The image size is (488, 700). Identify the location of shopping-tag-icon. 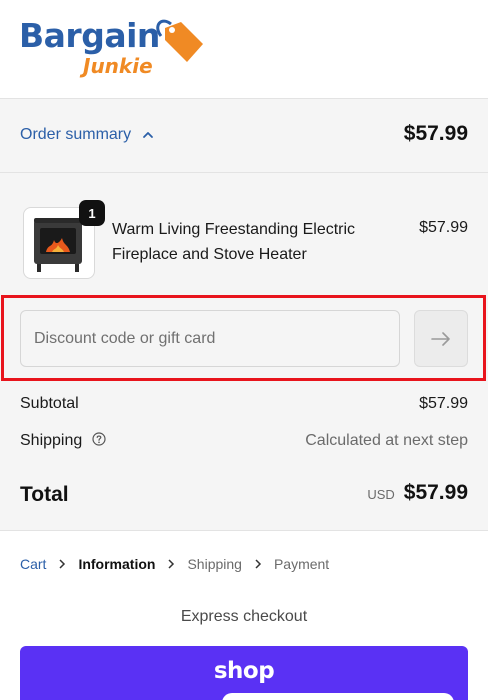
(179, 40).